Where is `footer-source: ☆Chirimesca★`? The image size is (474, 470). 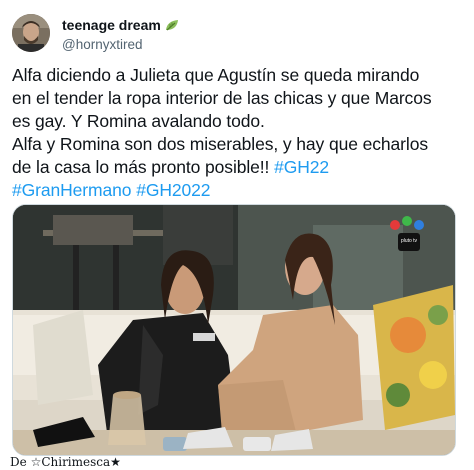 footer-source: ☆Chirimesca★ is located at coordinates (75, 462).